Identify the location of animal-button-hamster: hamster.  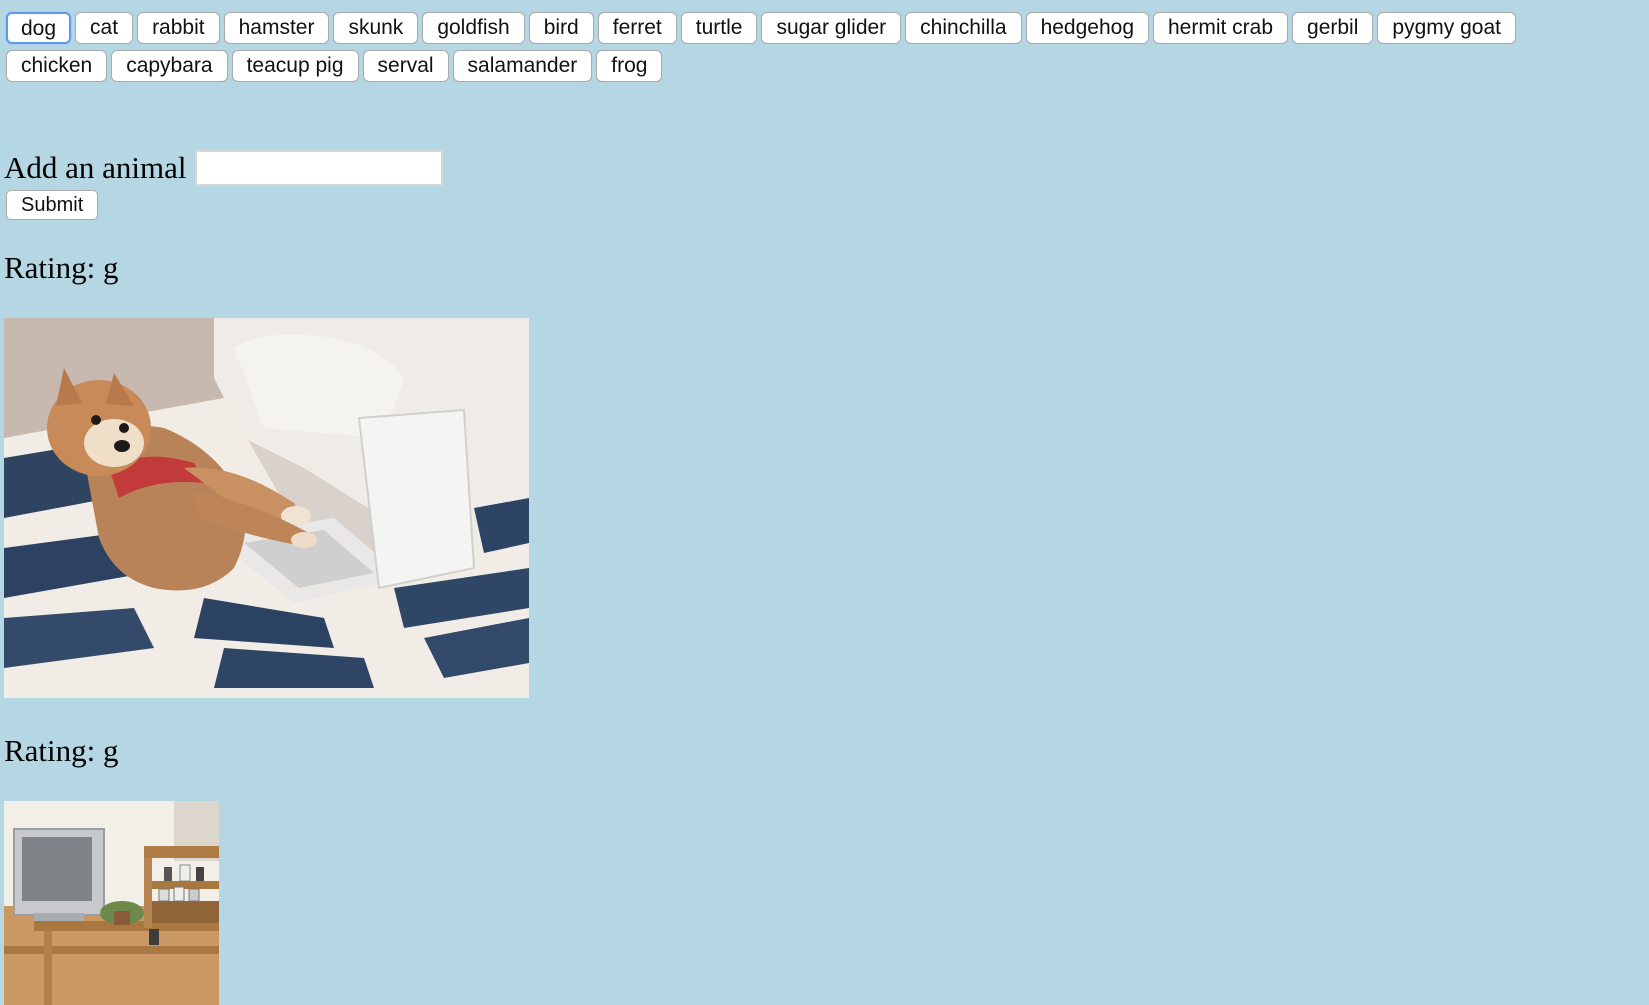
(276, 28).